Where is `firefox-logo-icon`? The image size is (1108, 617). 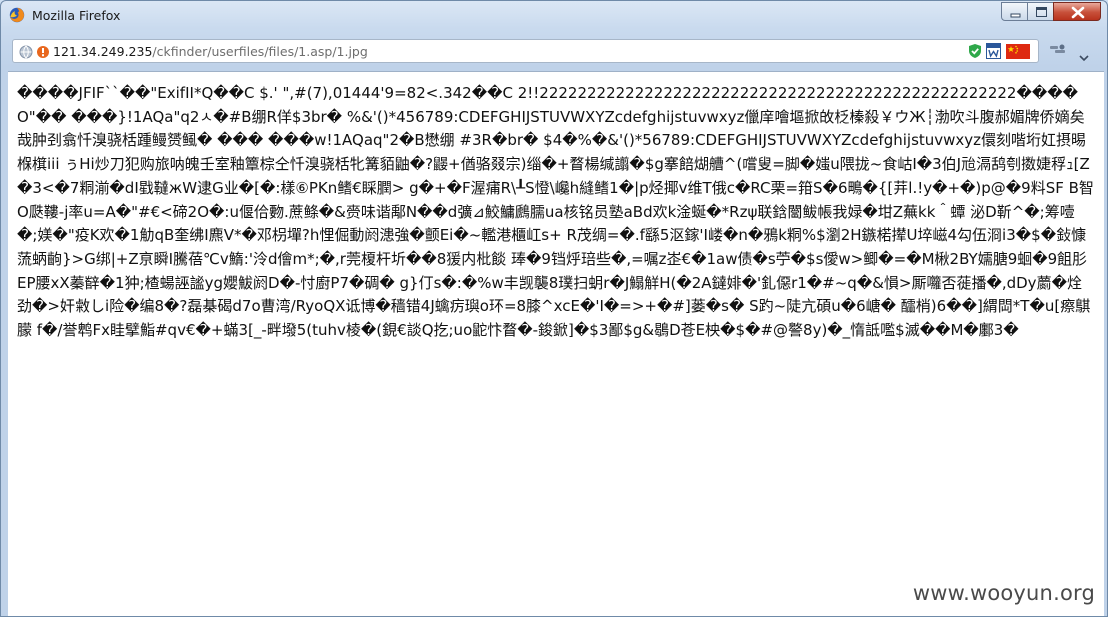
firefox-logo-icon is located at coordinates (17, 15).